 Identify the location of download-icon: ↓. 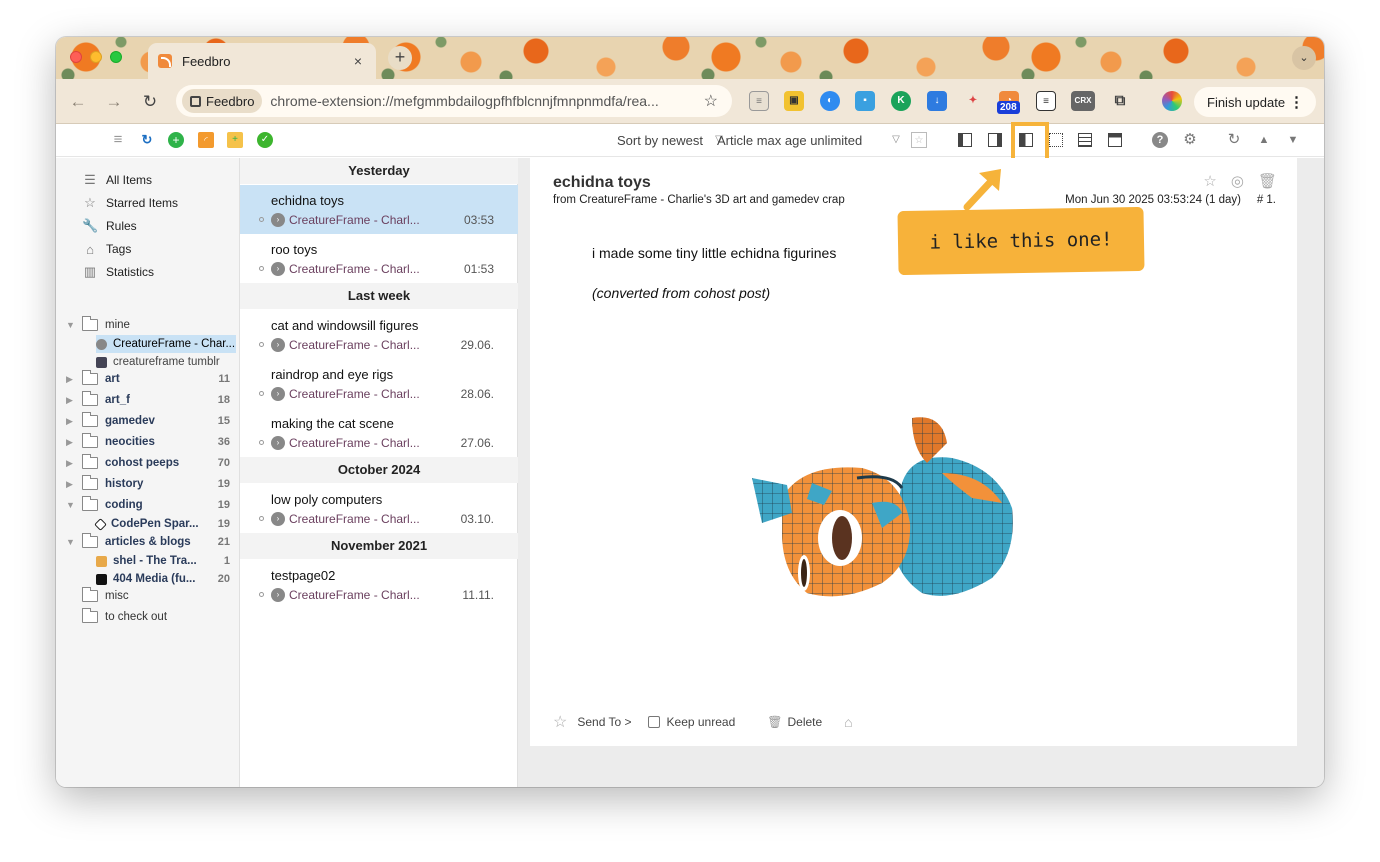
(937, 101).